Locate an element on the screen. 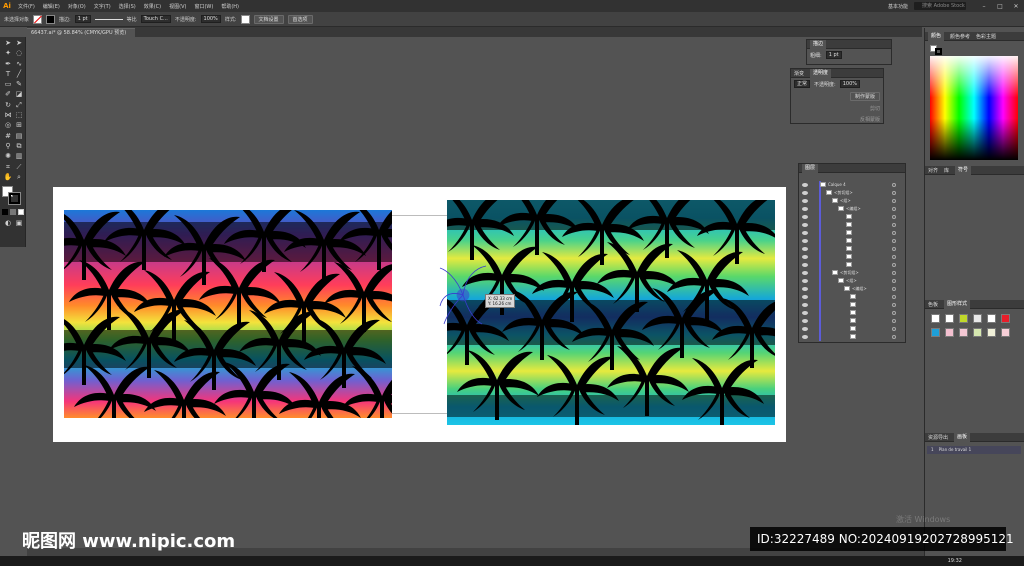  tab-color: 颜色 is located at coordinates (936, 36).